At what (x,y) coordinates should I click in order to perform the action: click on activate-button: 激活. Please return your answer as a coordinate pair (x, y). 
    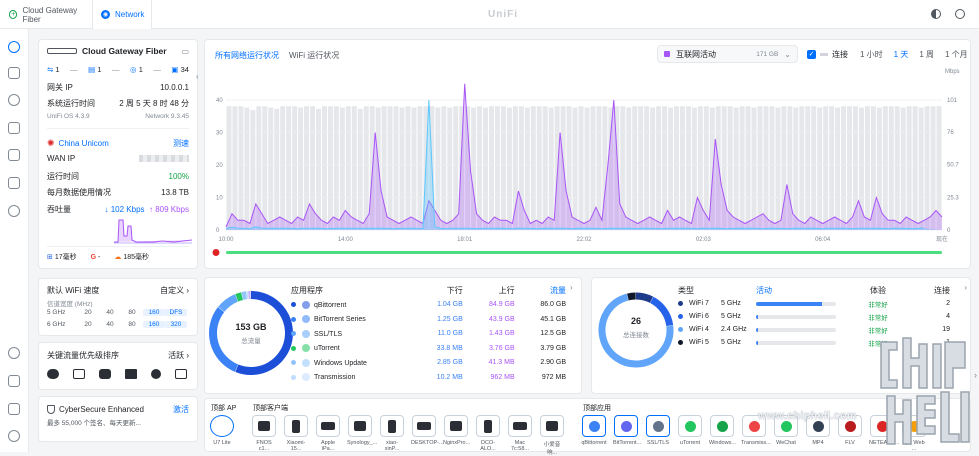
    Looking at the image, I should click on (181, 409).